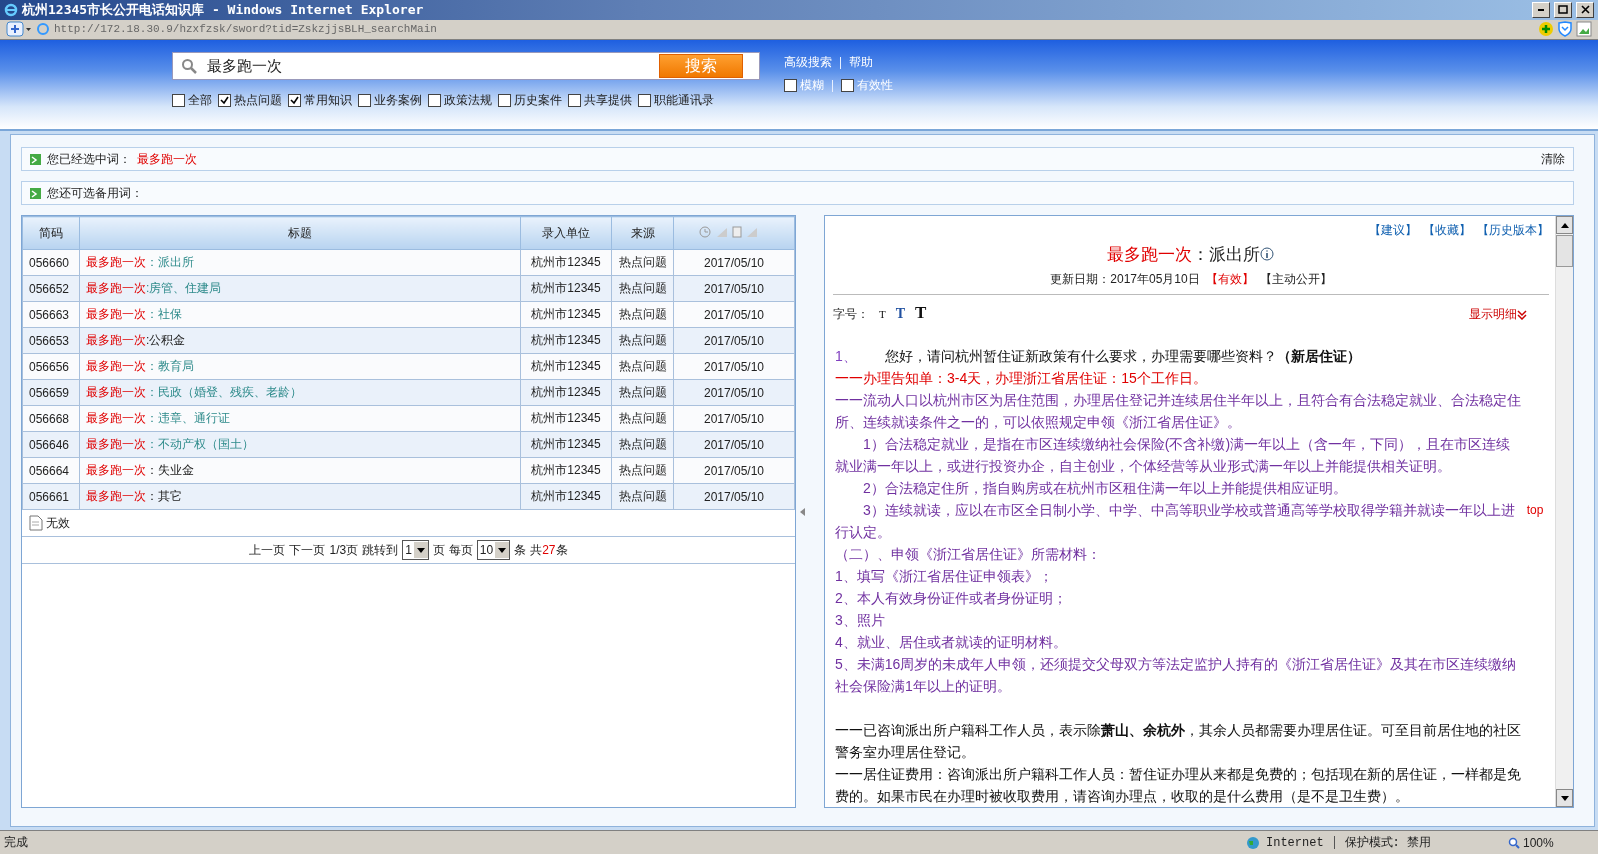  Describe the element at coordinates (16, 843) in the screenshot. I see `status-text: 完成` at that location.